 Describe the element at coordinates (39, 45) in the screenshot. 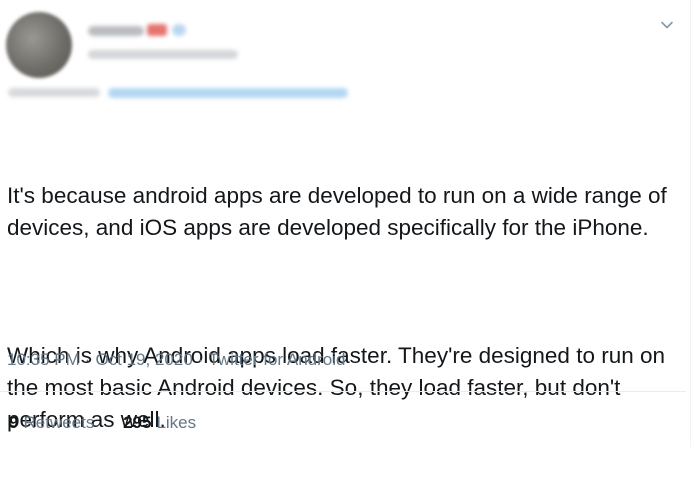

I see `avatar` at that location.